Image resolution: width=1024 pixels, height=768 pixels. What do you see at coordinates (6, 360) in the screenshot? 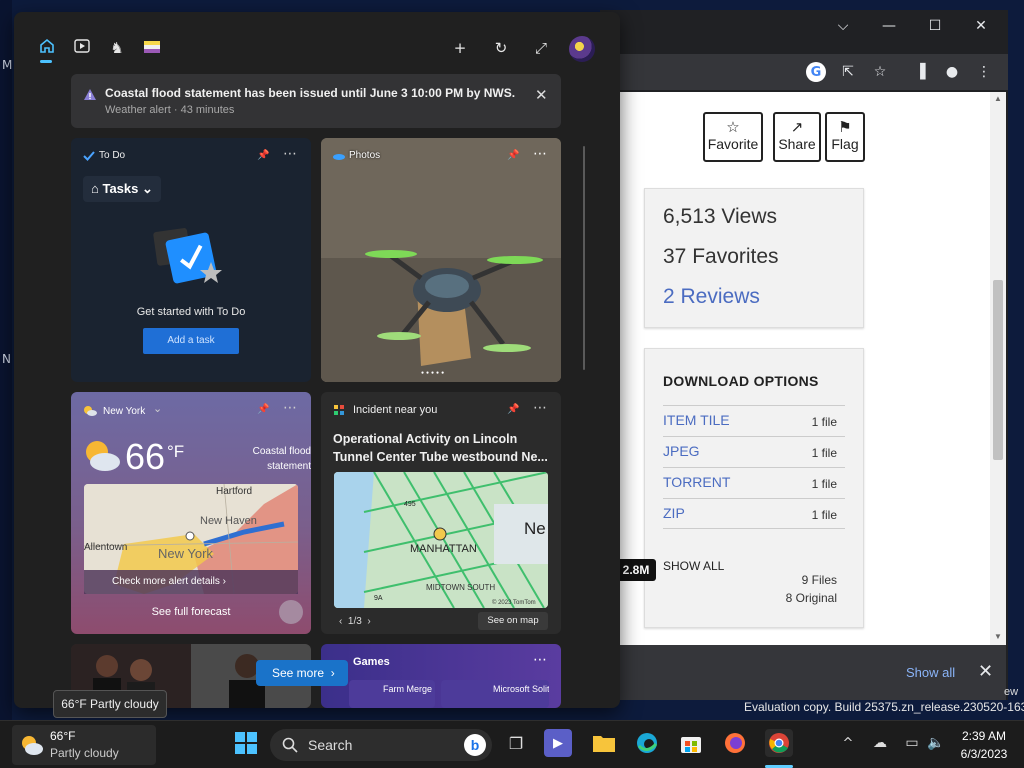
I see `desktop-edge: M N` at bounding box center [6, 360].